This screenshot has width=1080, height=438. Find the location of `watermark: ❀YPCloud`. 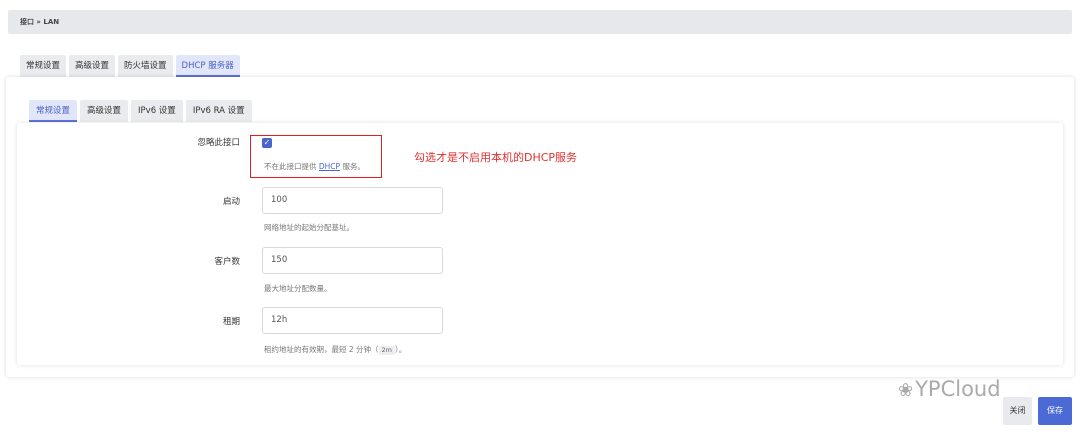

watermark: ❀YPCloud is located at coordinates (949, 389).